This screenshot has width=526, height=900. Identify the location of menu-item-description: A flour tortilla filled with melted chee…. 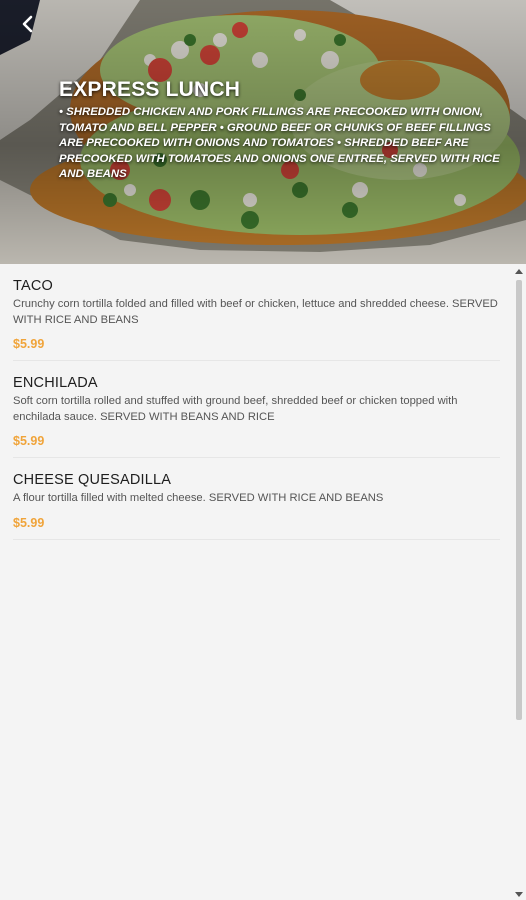
(198, 498).